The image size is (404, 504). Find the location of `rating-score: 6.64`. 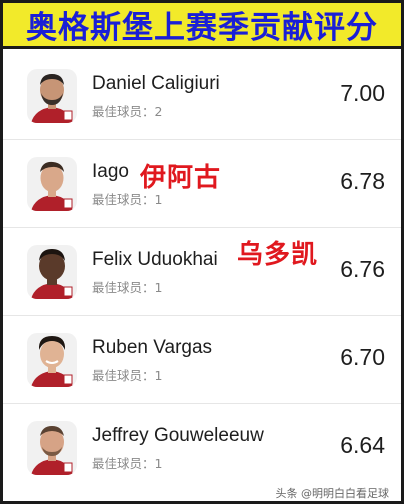

rating-score: 6.64 is located at coordinates (362, 445).